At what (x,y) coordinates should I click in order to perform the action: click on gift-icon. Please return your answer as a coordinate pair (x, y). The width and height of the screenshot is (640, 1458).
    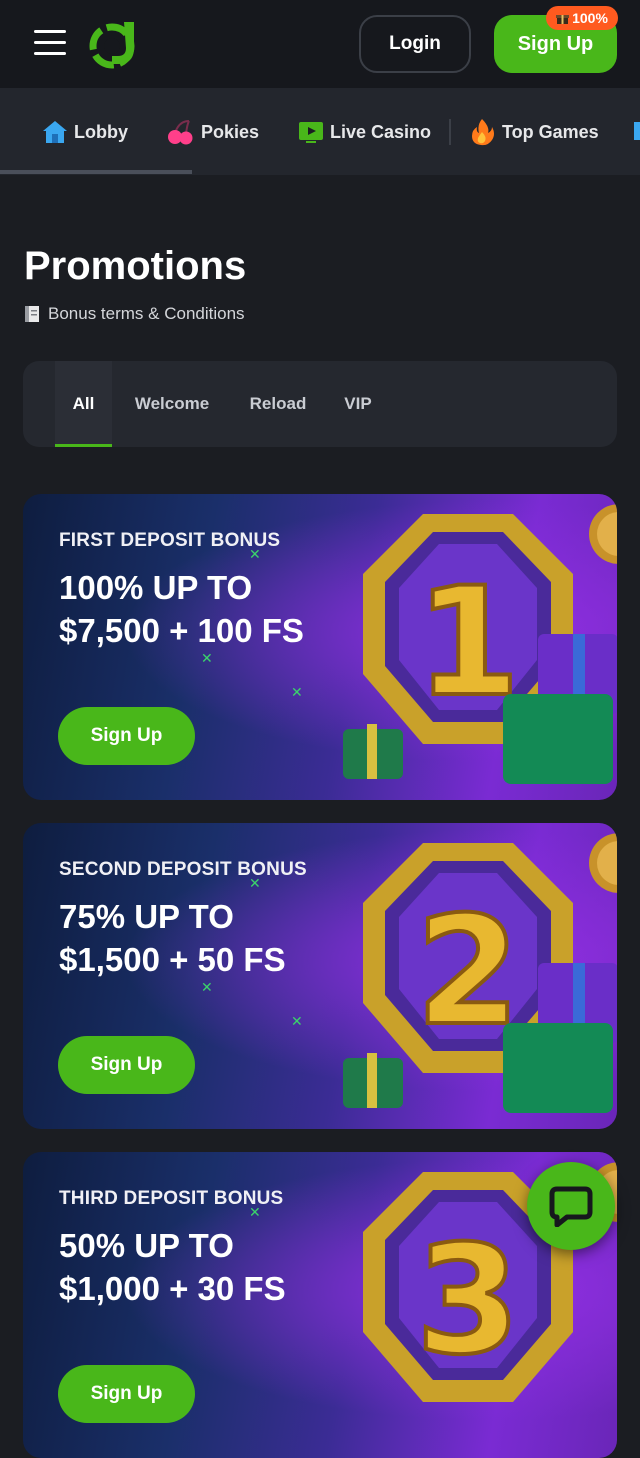
    Looking at the image, I should click on (563, 19).